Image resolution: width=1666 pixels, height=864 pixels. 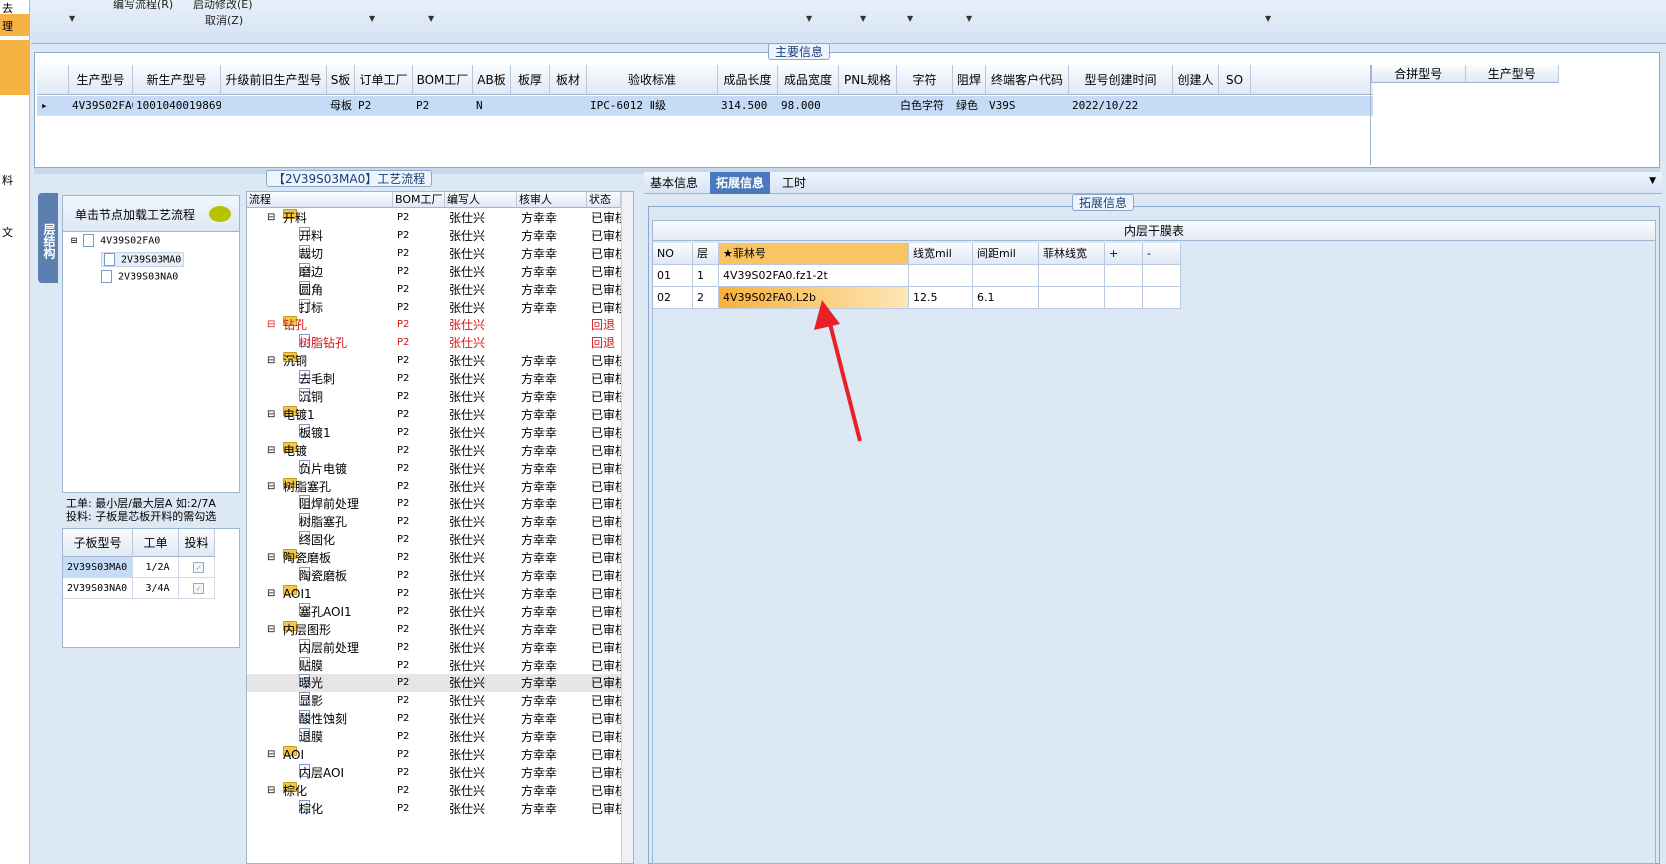 I want to click on flow-row: 阻焊前处理 P2 张仕兴 方幸幸 已审核, so click(x=440, y=504).